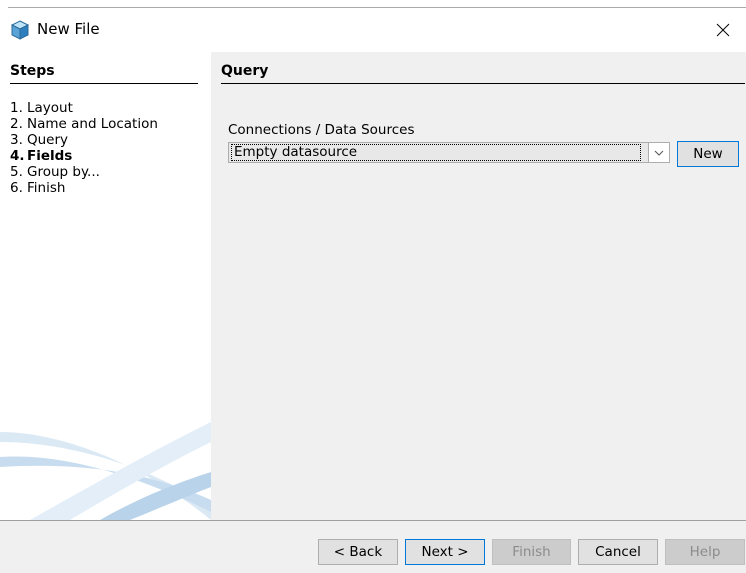 The height and width of the screenshot is (573, 746). I want to click on datasource-select: Empty datasource, so click(449, 152).